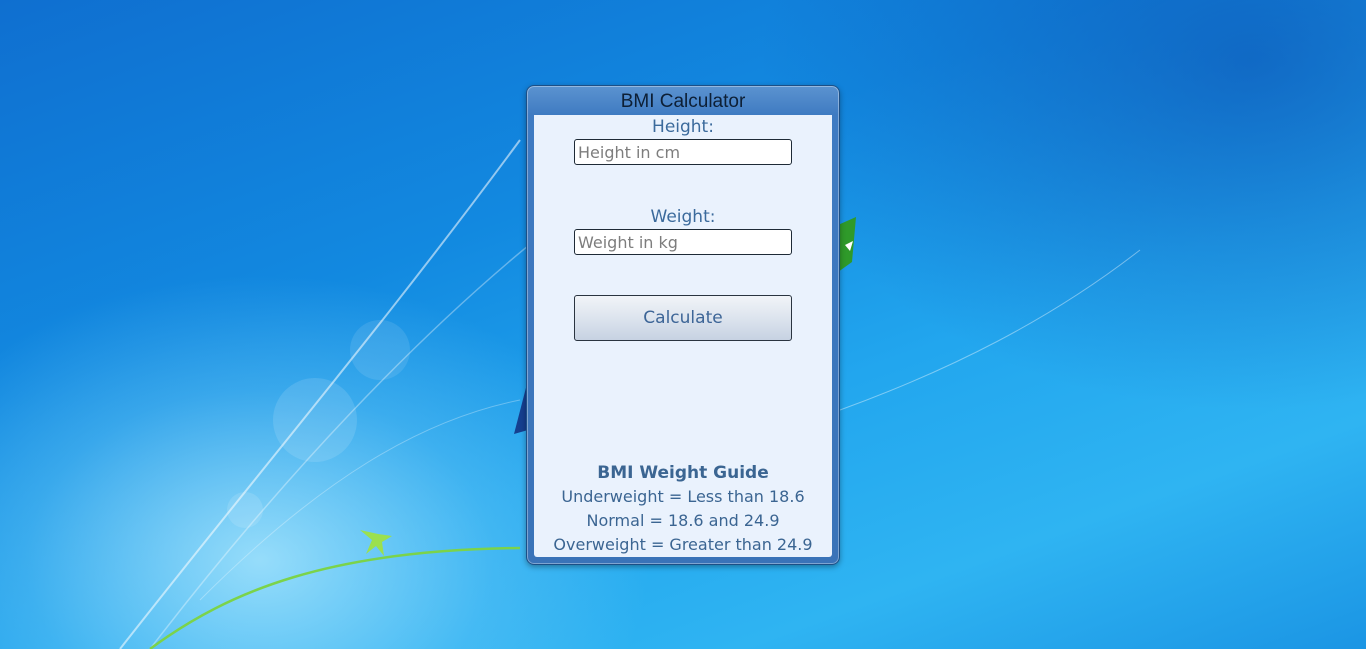  Describe the element at coordinates (683, 544) in the screenshot. I see `guide-line-overweight: Overweight = Greater than 24.9` at that location.